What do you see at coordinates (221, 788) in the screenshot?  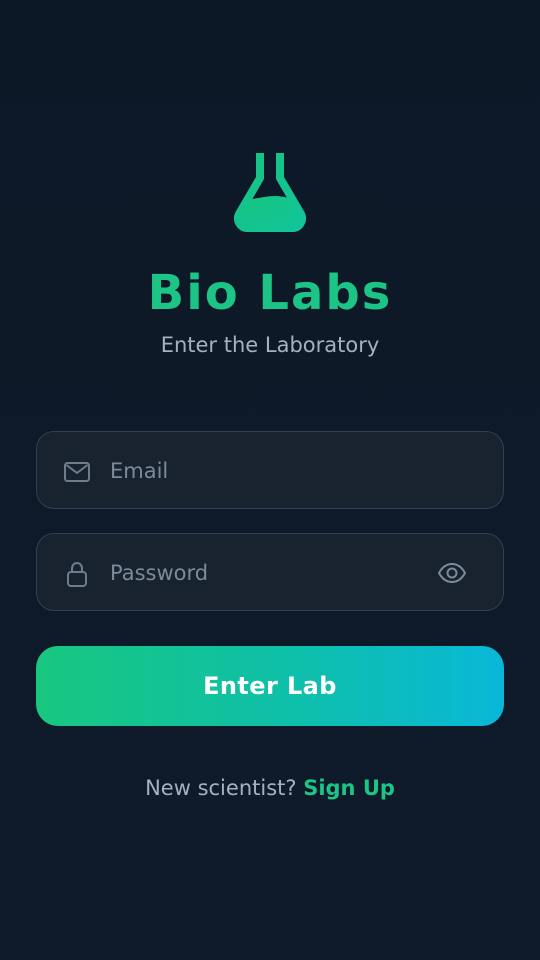 I see `signup-prompt: New scientist?` at bounding box center [221, 788].